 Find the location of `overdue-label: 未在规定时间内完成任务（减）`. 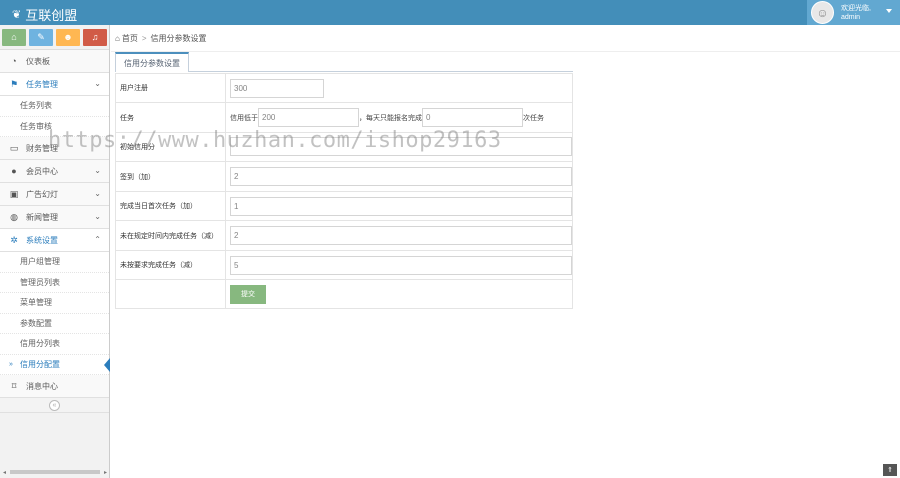

overdue-label: 未在规定时间内完成任务（减） is located at coordinates (170, 235).